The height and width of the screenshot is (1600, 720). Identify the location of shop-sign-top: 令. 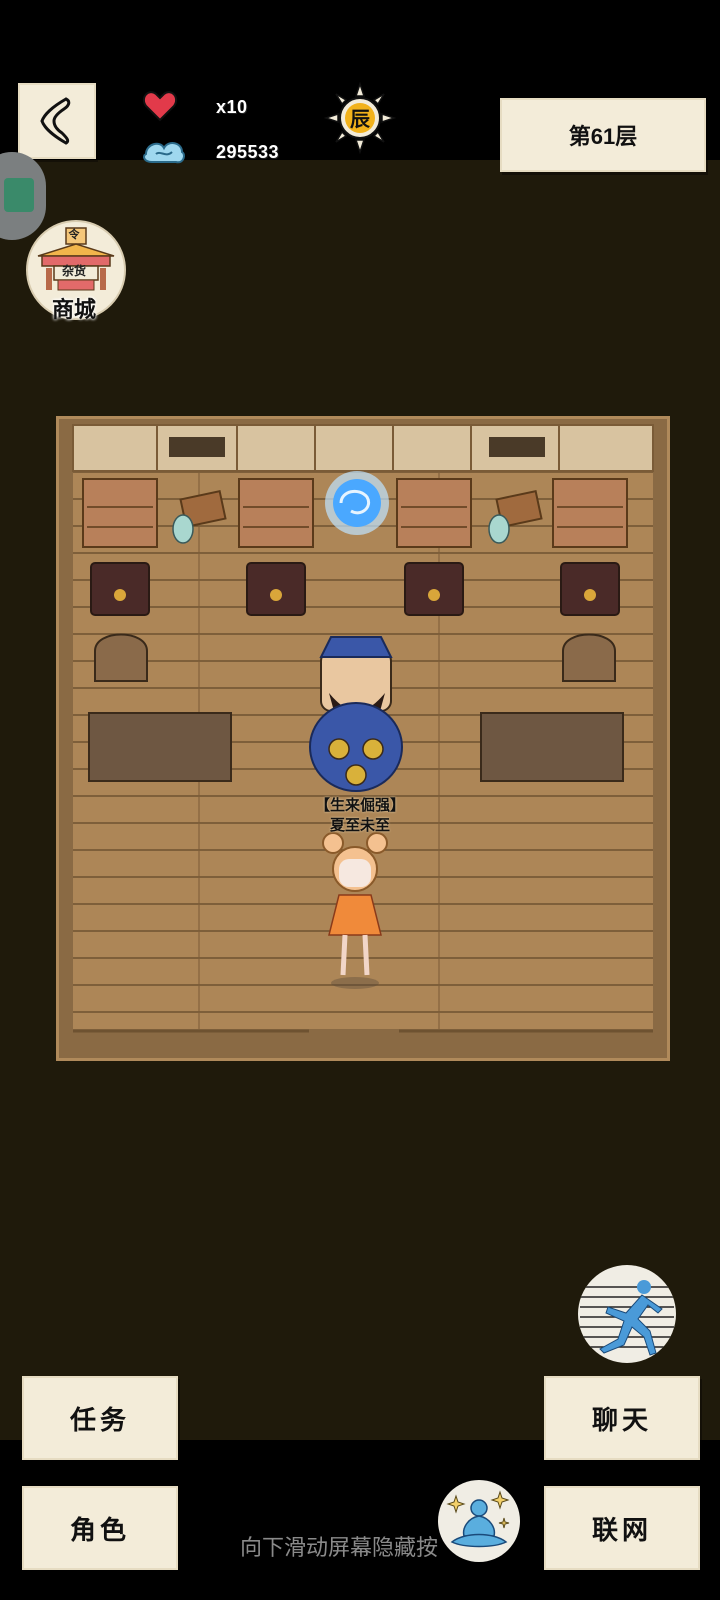
(74, 235).